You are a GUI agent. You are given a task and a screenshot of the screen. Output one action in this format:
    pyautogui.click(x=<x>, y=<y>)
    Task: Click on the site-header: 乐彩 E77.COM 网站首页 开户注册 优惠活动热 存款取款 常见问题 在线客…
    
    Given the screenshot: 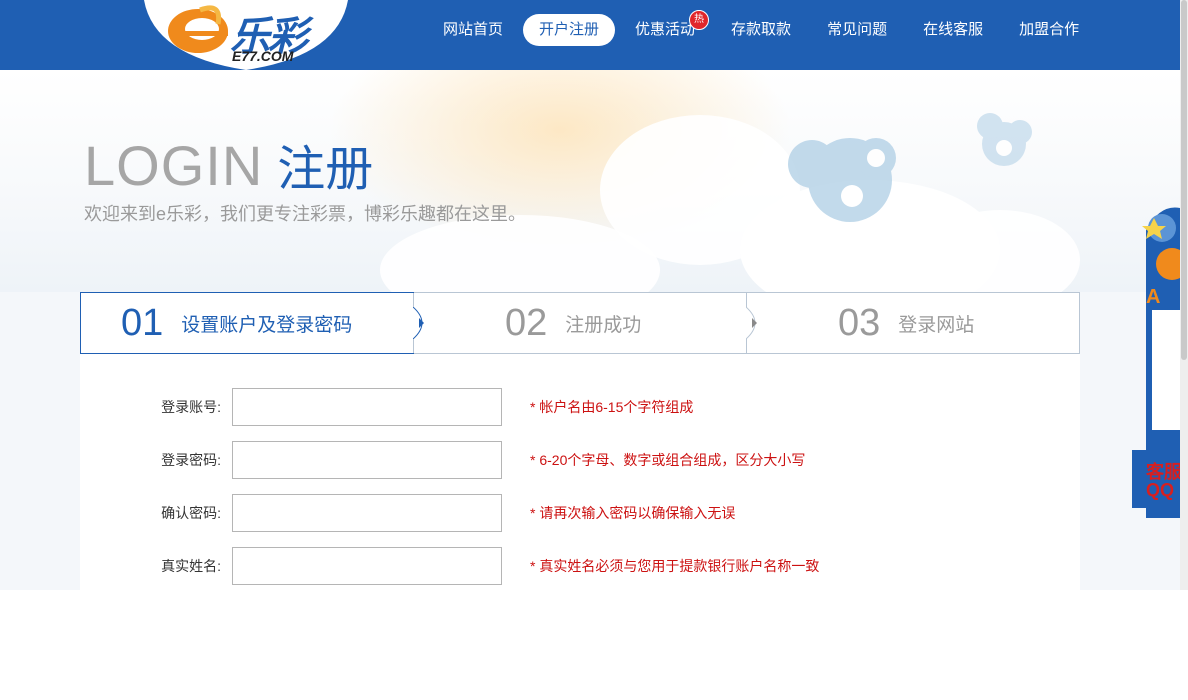 What is the action you would take?
    pyautogui.click(x=590, y=35)
    